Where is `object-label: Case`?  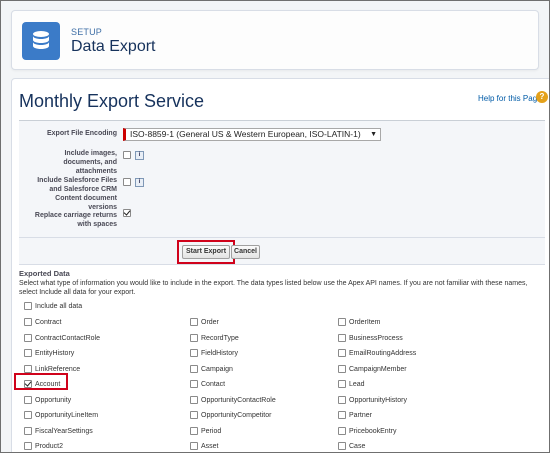 object-label: Case is located at coordinates (357, 446).